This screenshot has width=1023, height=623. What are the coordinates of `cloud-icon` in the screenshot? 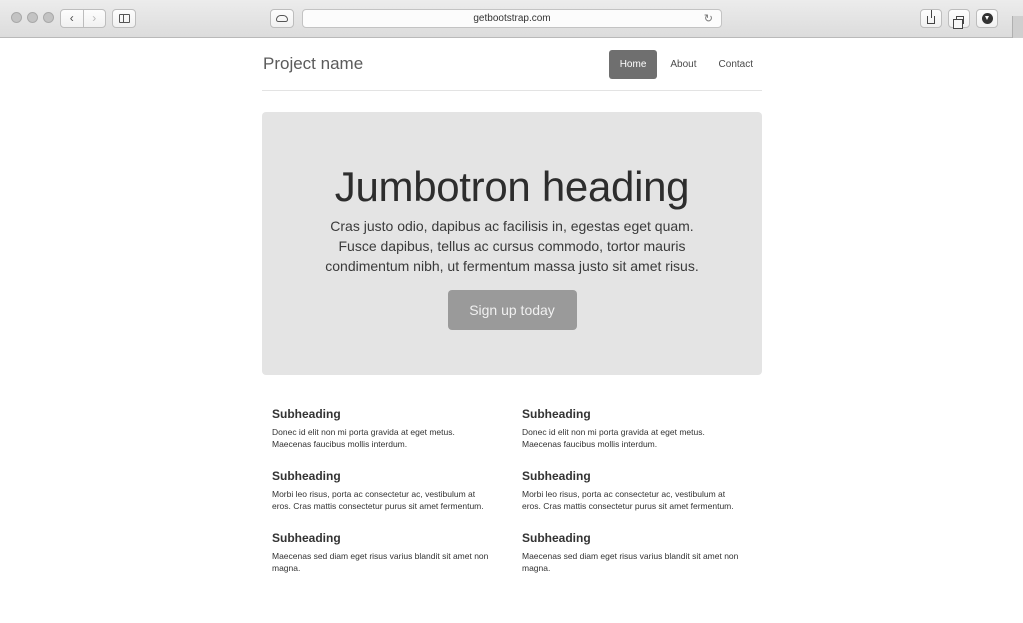 It's located at (282, 18).